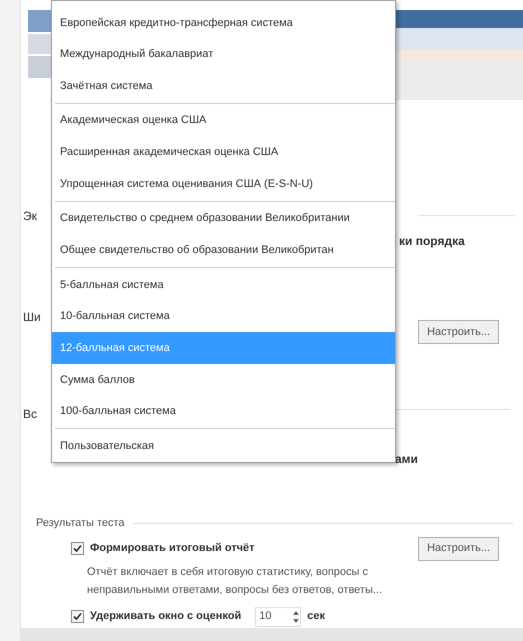  Describe the element at coordinates (223, 446) in the screenshot. I see `menu-item: Пользовательская` at that location.